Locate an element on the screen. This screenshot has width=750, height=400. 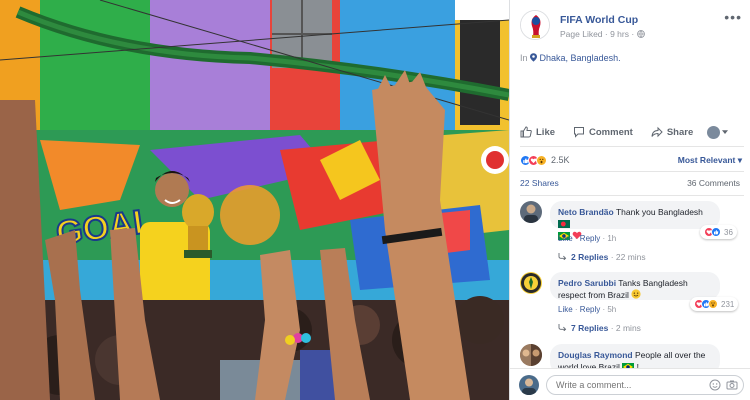
replies-time: 22 mins is located at coordinates (630, 257).